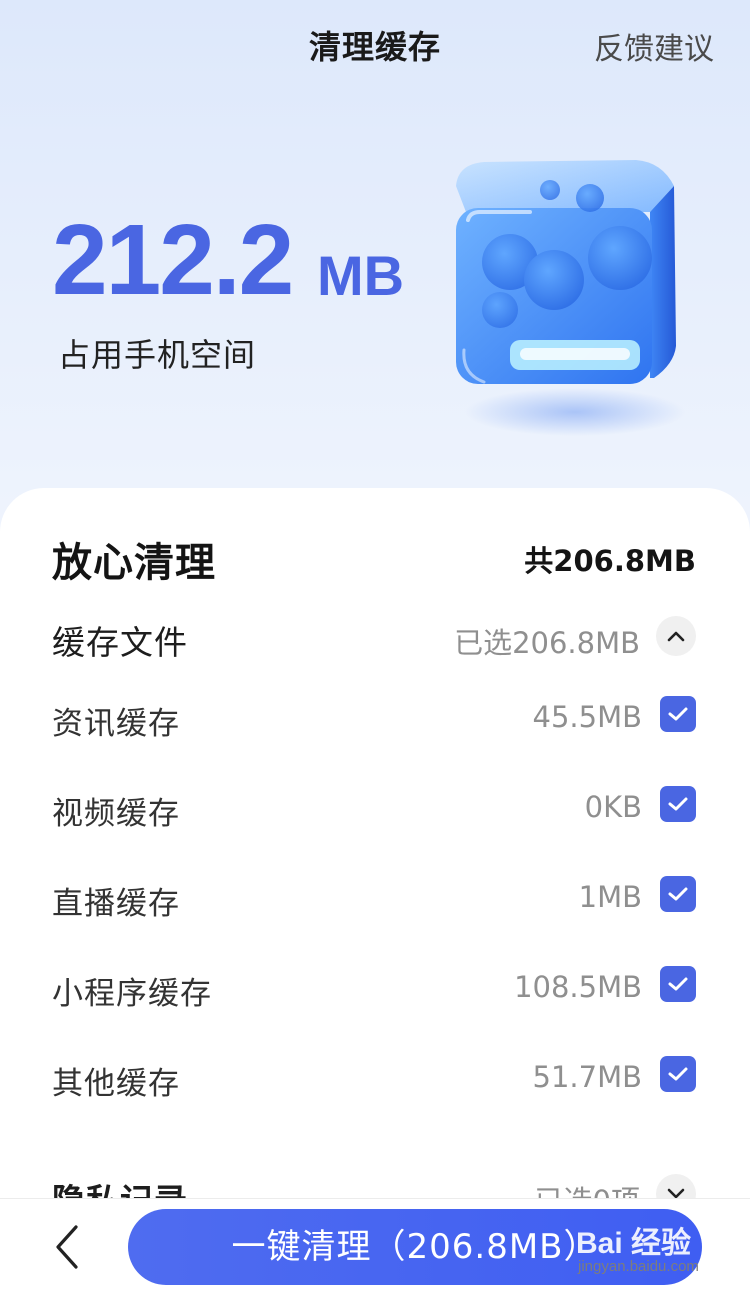  I want to click on cache-item-video: 视频缓存 0KB, so click(374, 807).